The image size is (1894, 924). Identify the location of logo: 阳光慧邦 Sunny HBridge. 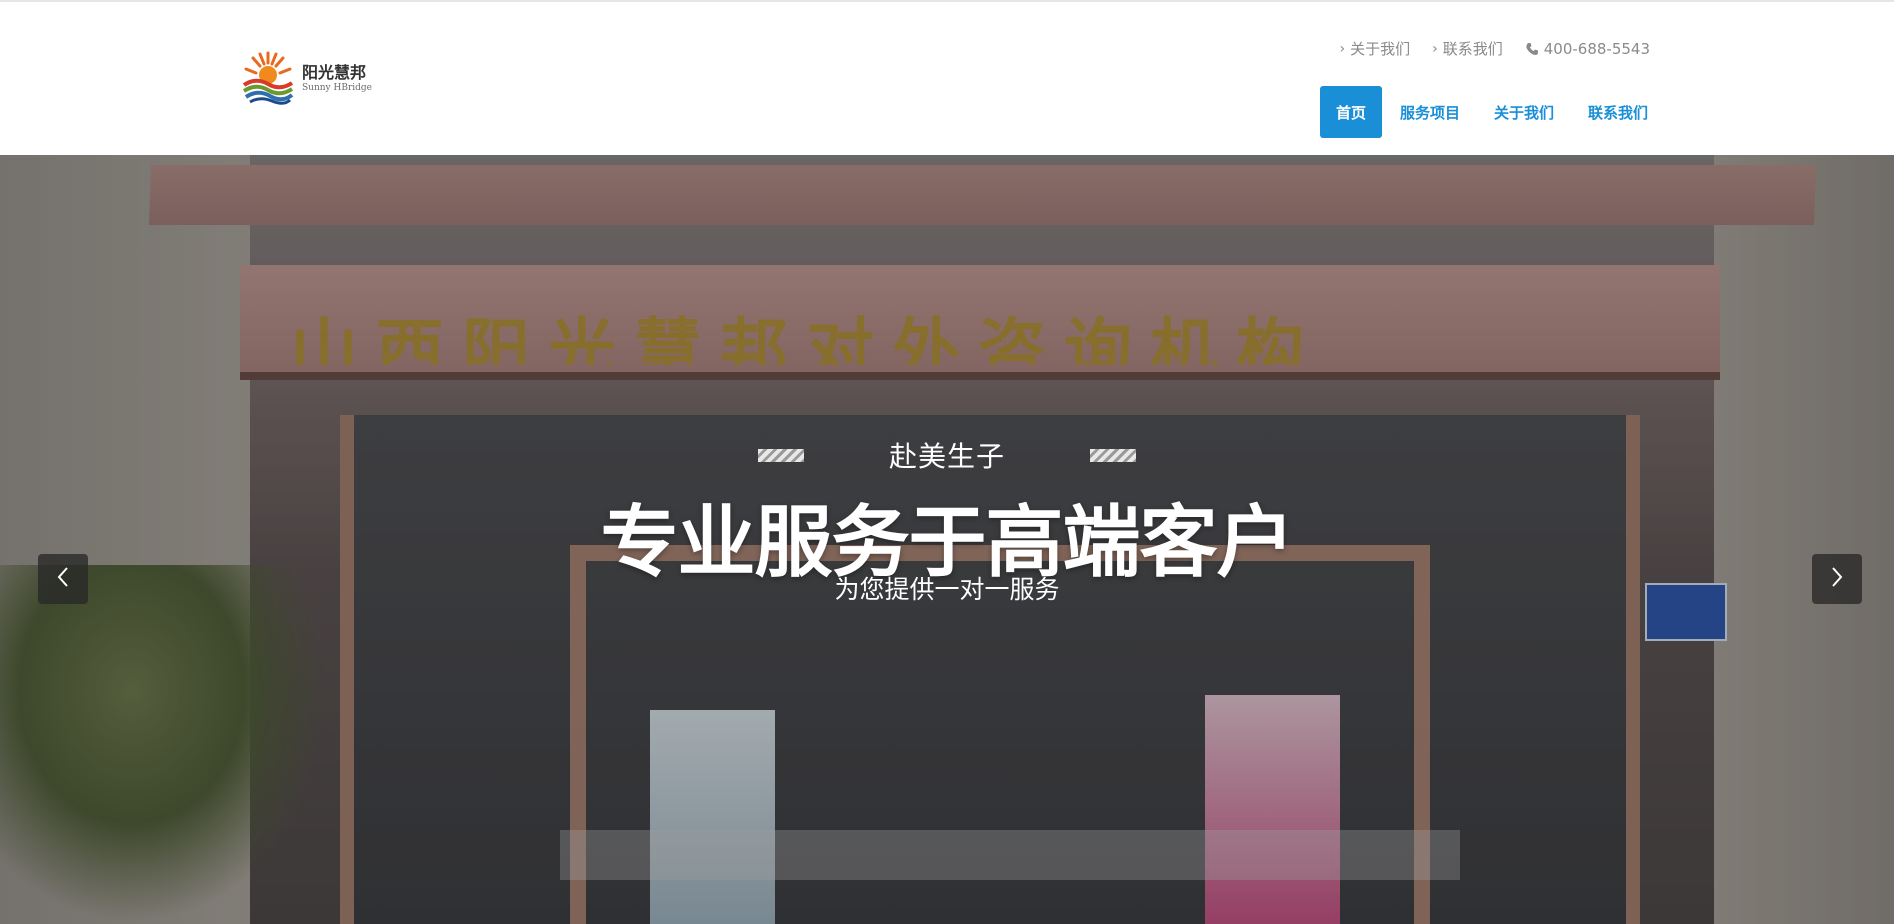
(310, 79).